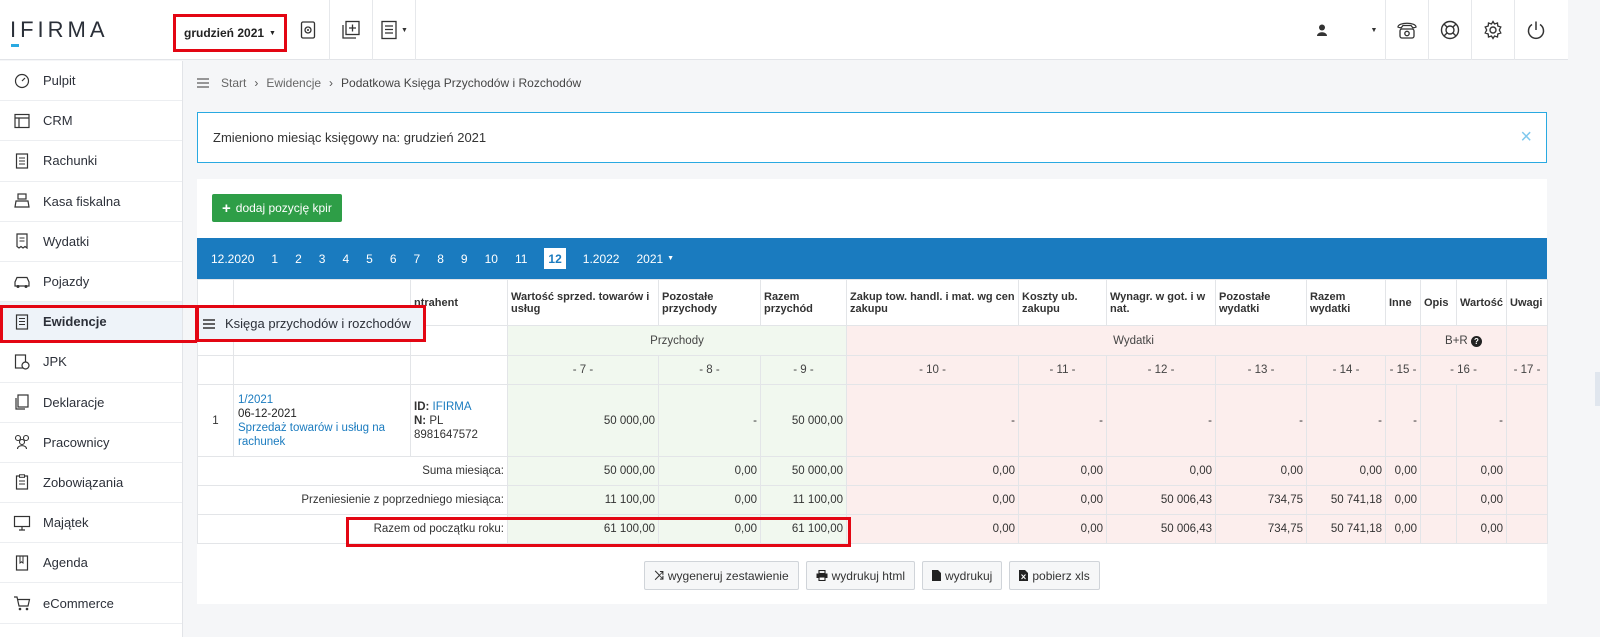 Image resolution: width=1600 pixels, height=637 pixels. What do you see at coordinates (76, 442) in the screenshot?
I see `sidebar-item-label: Pracownicy` at bounding box center [76, 442].